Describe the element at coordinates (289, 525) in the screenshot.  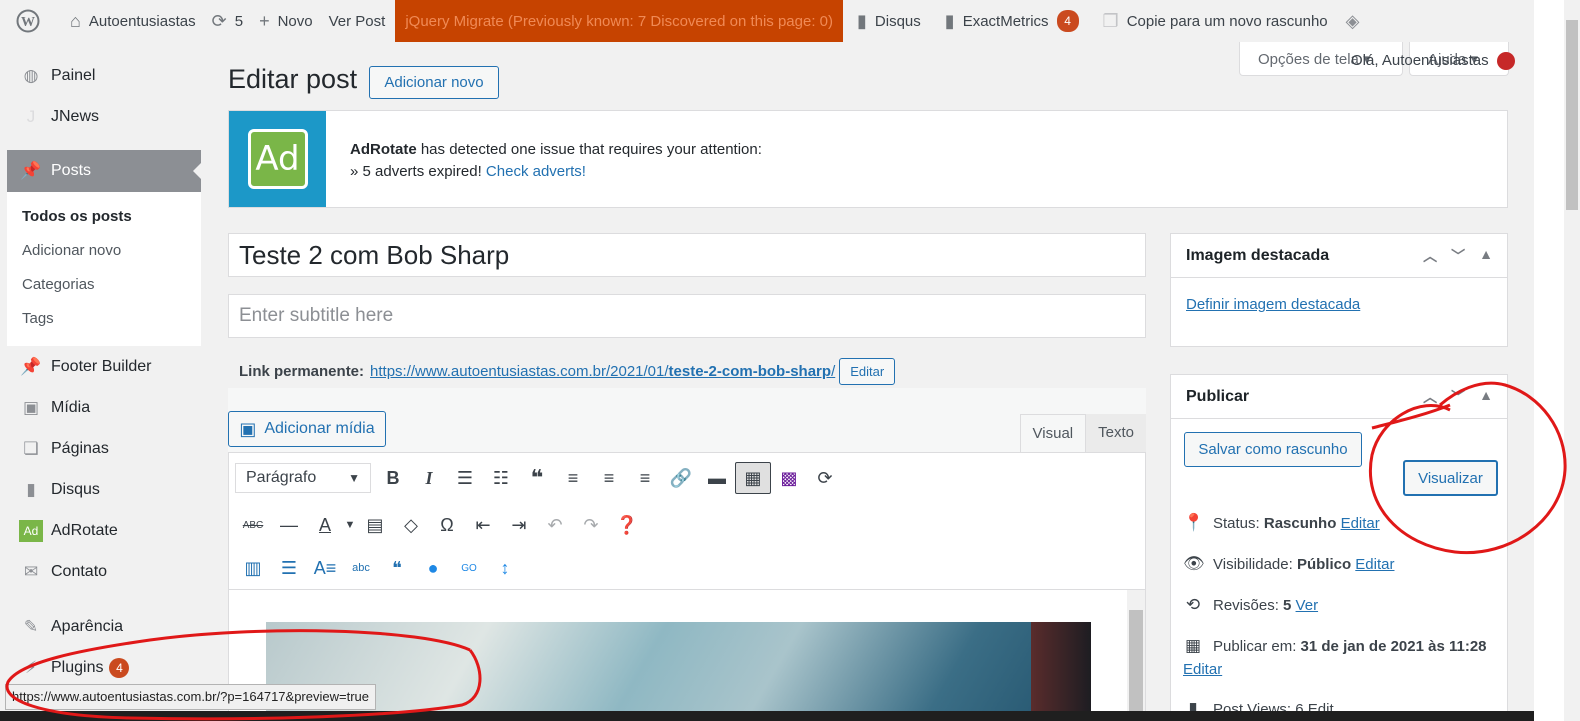
I see `horizontal-line-icon: —` at that location.